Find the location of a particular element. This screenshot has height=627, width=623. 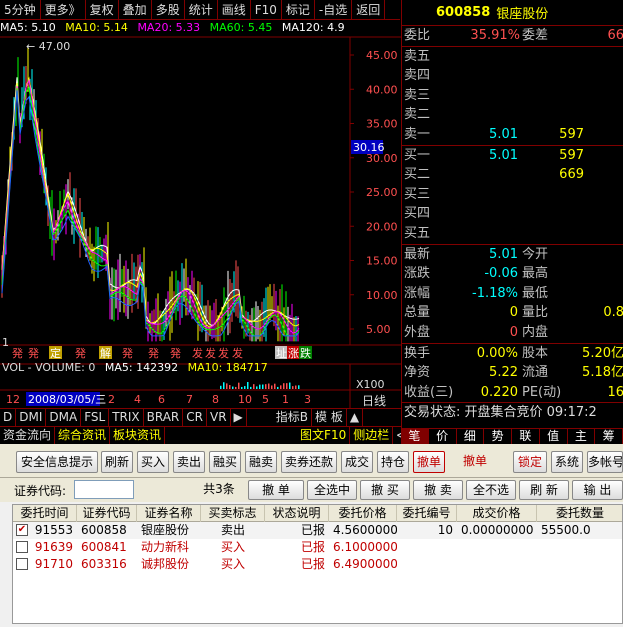

btn-deals: 成交 is located at coordinates (357, 462).